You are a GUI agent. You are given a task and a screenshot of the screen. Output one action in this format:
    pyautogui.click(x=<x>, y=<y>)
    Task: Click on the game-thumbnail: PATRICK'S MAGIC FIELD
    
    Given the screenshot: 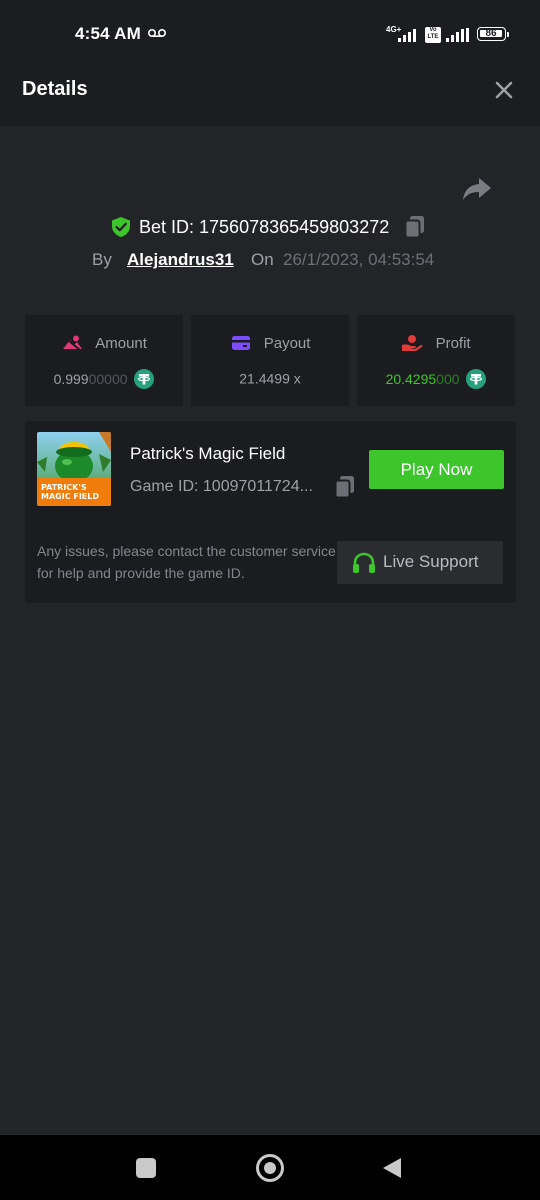 What is the action you would take?
    pyautogui.click(x=74, y=469)
    